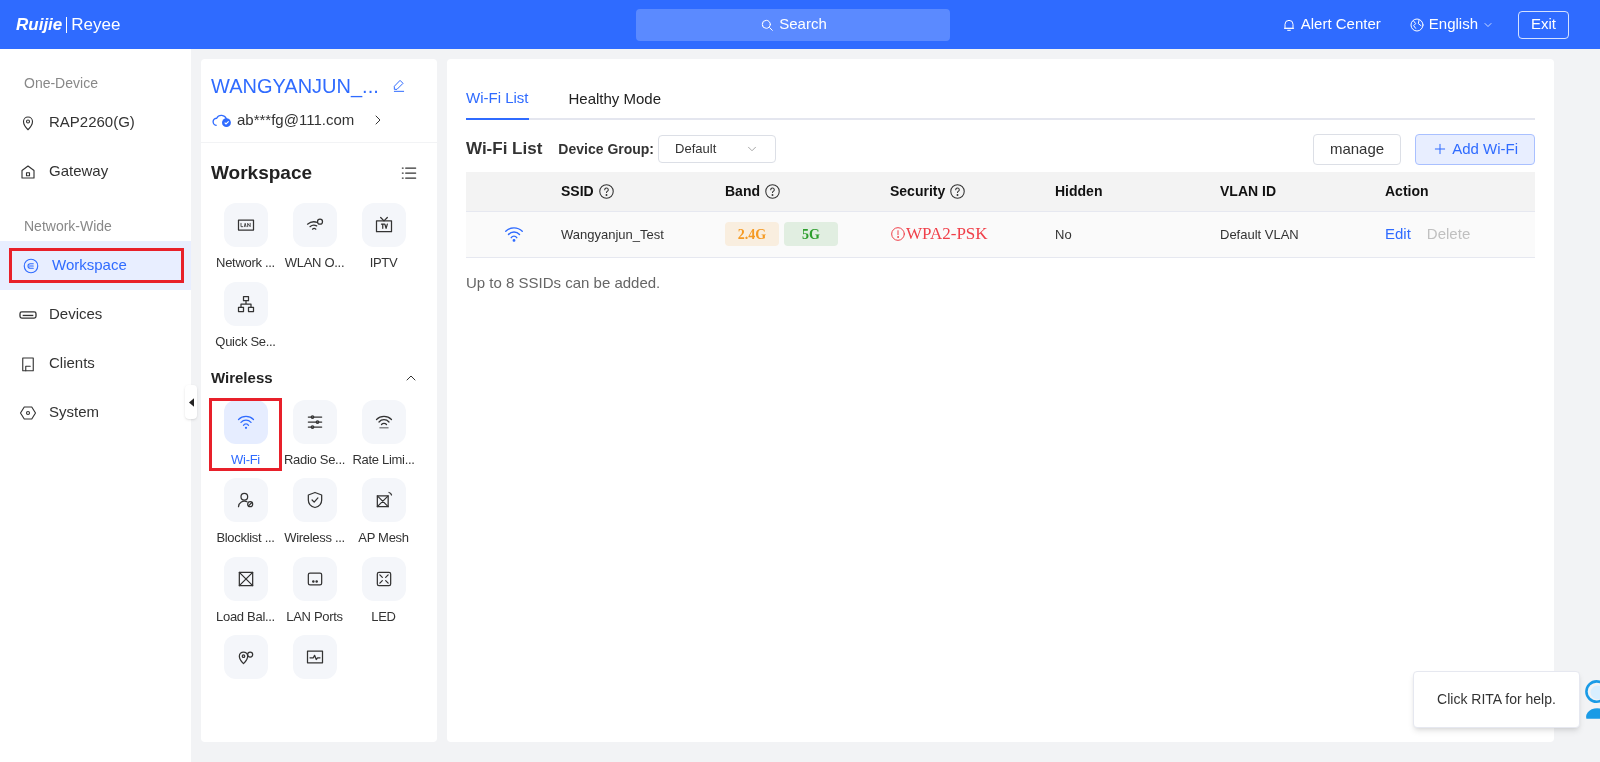  What do you see at coordinates (96, 314) in the screenshot?
I see `sidebar-item: Devices` at bounding box center [96, 314].